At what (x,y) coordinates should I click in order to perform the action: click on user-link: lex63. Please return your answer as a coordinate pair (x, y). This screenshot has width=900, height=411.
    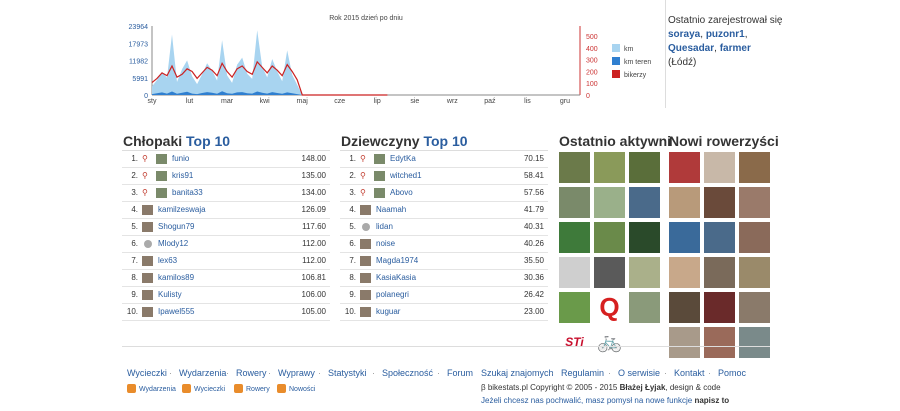
    Looking at the image, I should click on (167, 261).